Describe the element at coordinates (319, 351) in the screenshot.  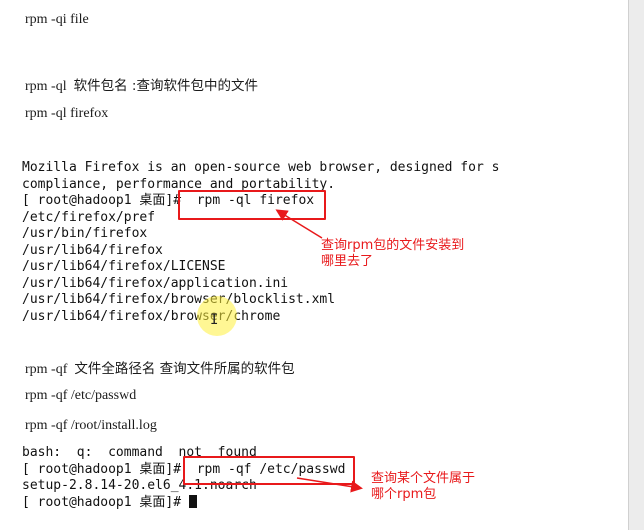
I see `annotation-arrows` at that location.